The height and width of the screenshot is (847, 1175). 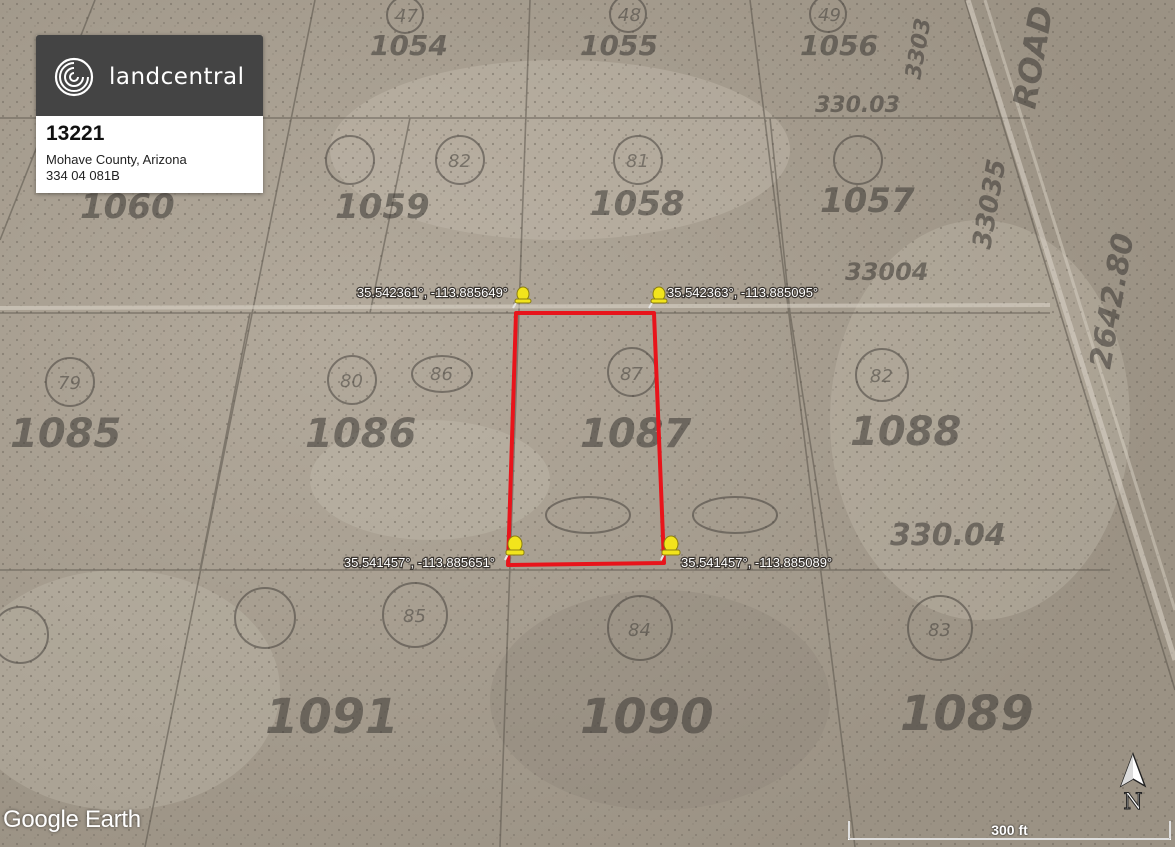 What do you see at coordinates (887, 272) in the screenshot?
I see `plat-annotation: 33004` at bounding box center [887, 272].